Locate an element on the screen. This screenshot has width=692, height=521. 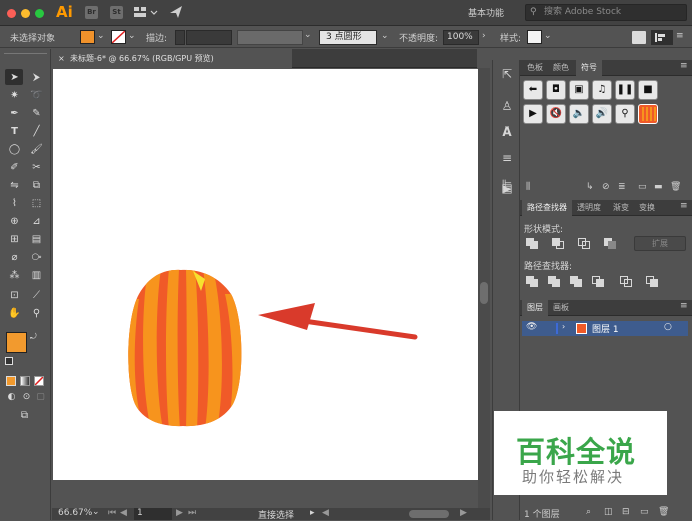
tab-swatches: 色板 is located at coordinates (535, 68).